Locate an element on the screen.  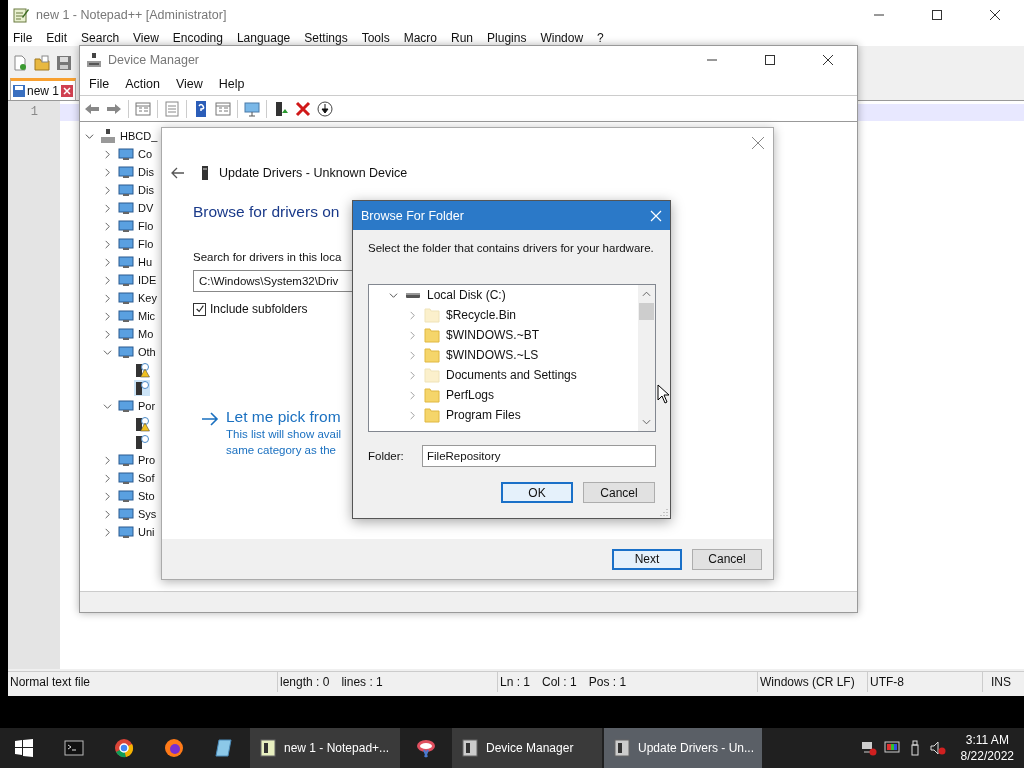
tree-item: DV is located at coordinates (146, 208).